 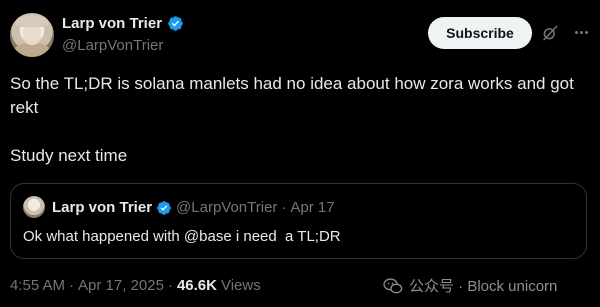 I want to click on quoted-tweet-header: Larp von Trier @LarpVonTrier · Apr 17, so click(x=193, y=207).